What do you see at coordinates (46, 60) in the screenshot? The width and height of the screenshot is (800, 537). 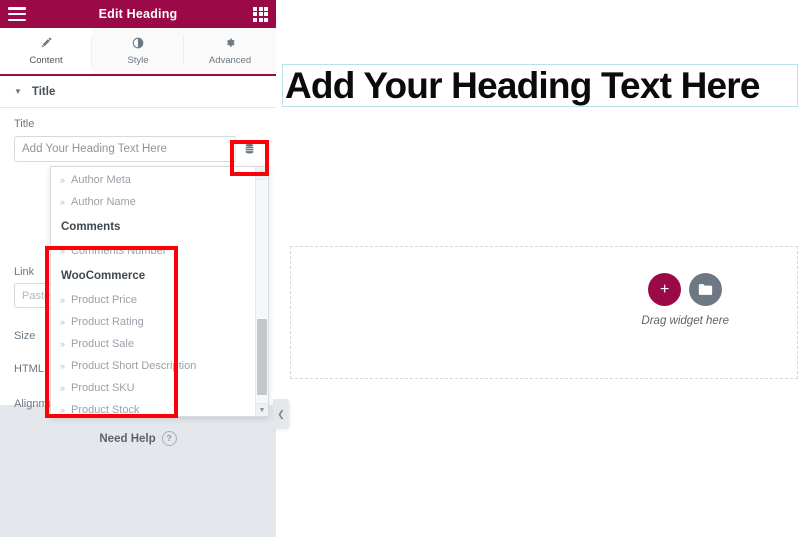 I see `tab-content-label: Content` at bounding box center [46, 60].